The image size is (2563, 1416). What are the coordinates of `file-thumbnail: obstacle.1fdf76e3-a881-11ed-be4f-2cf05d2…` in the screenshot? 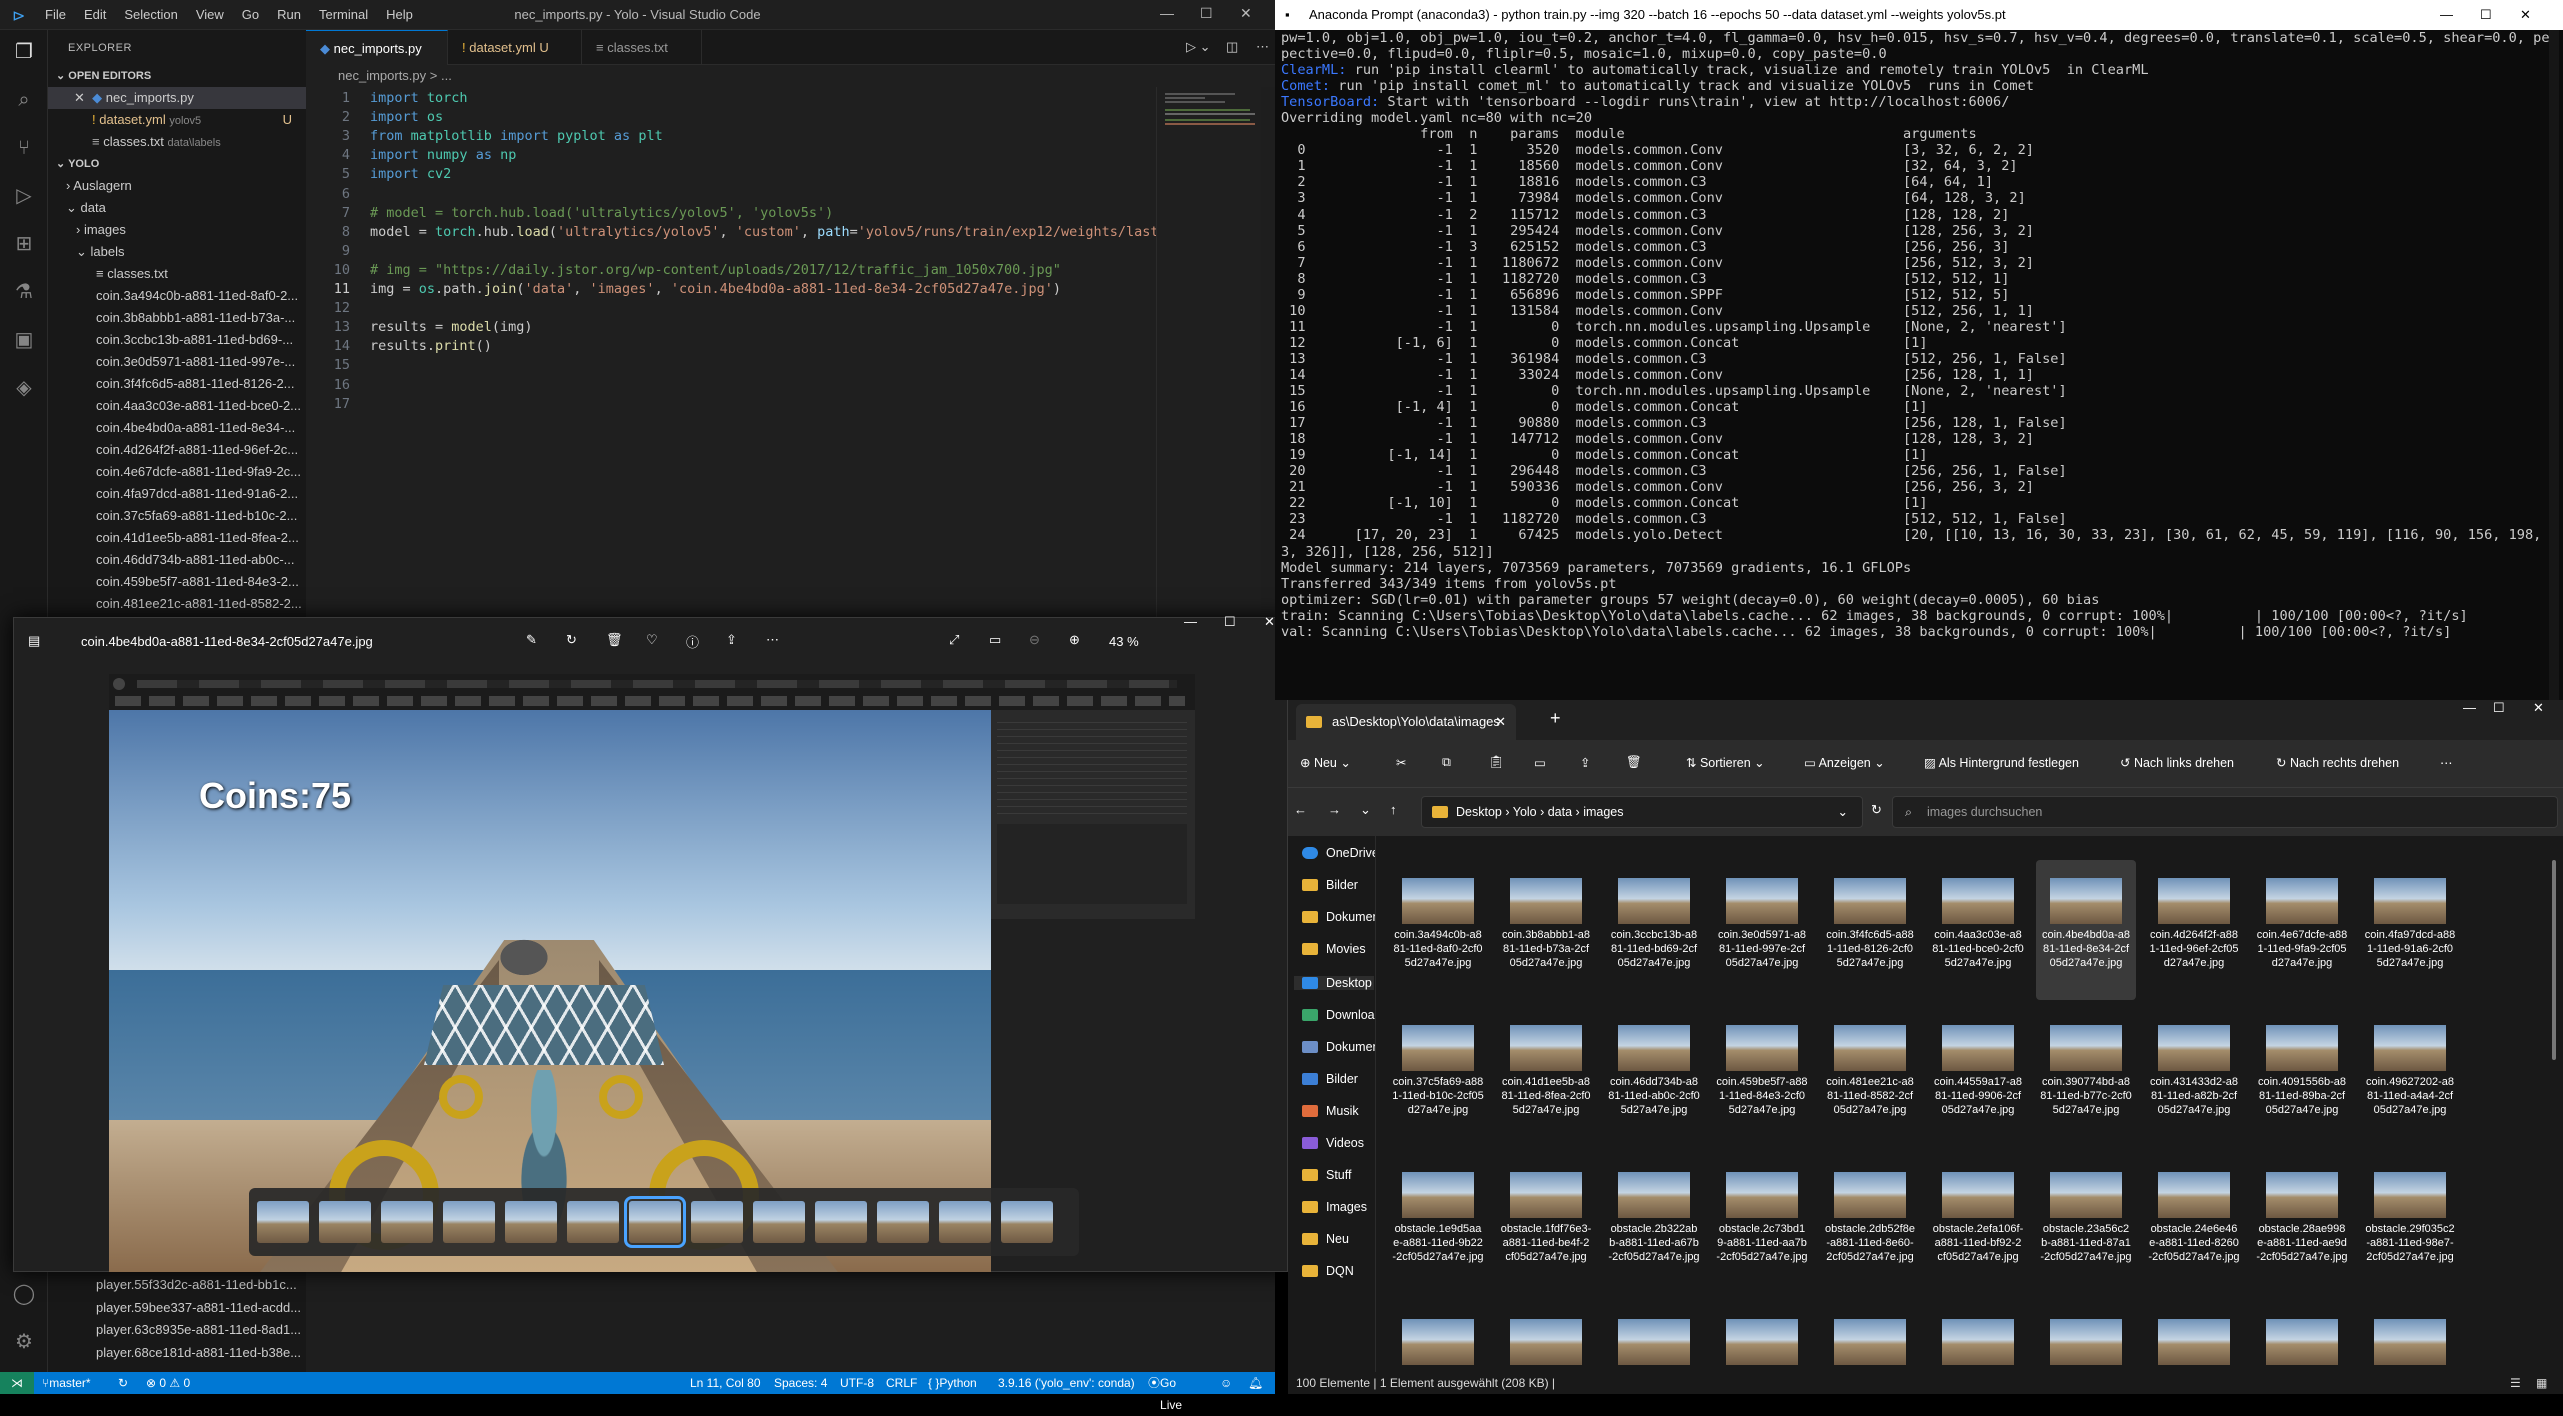 It's located at (1546, 1224).